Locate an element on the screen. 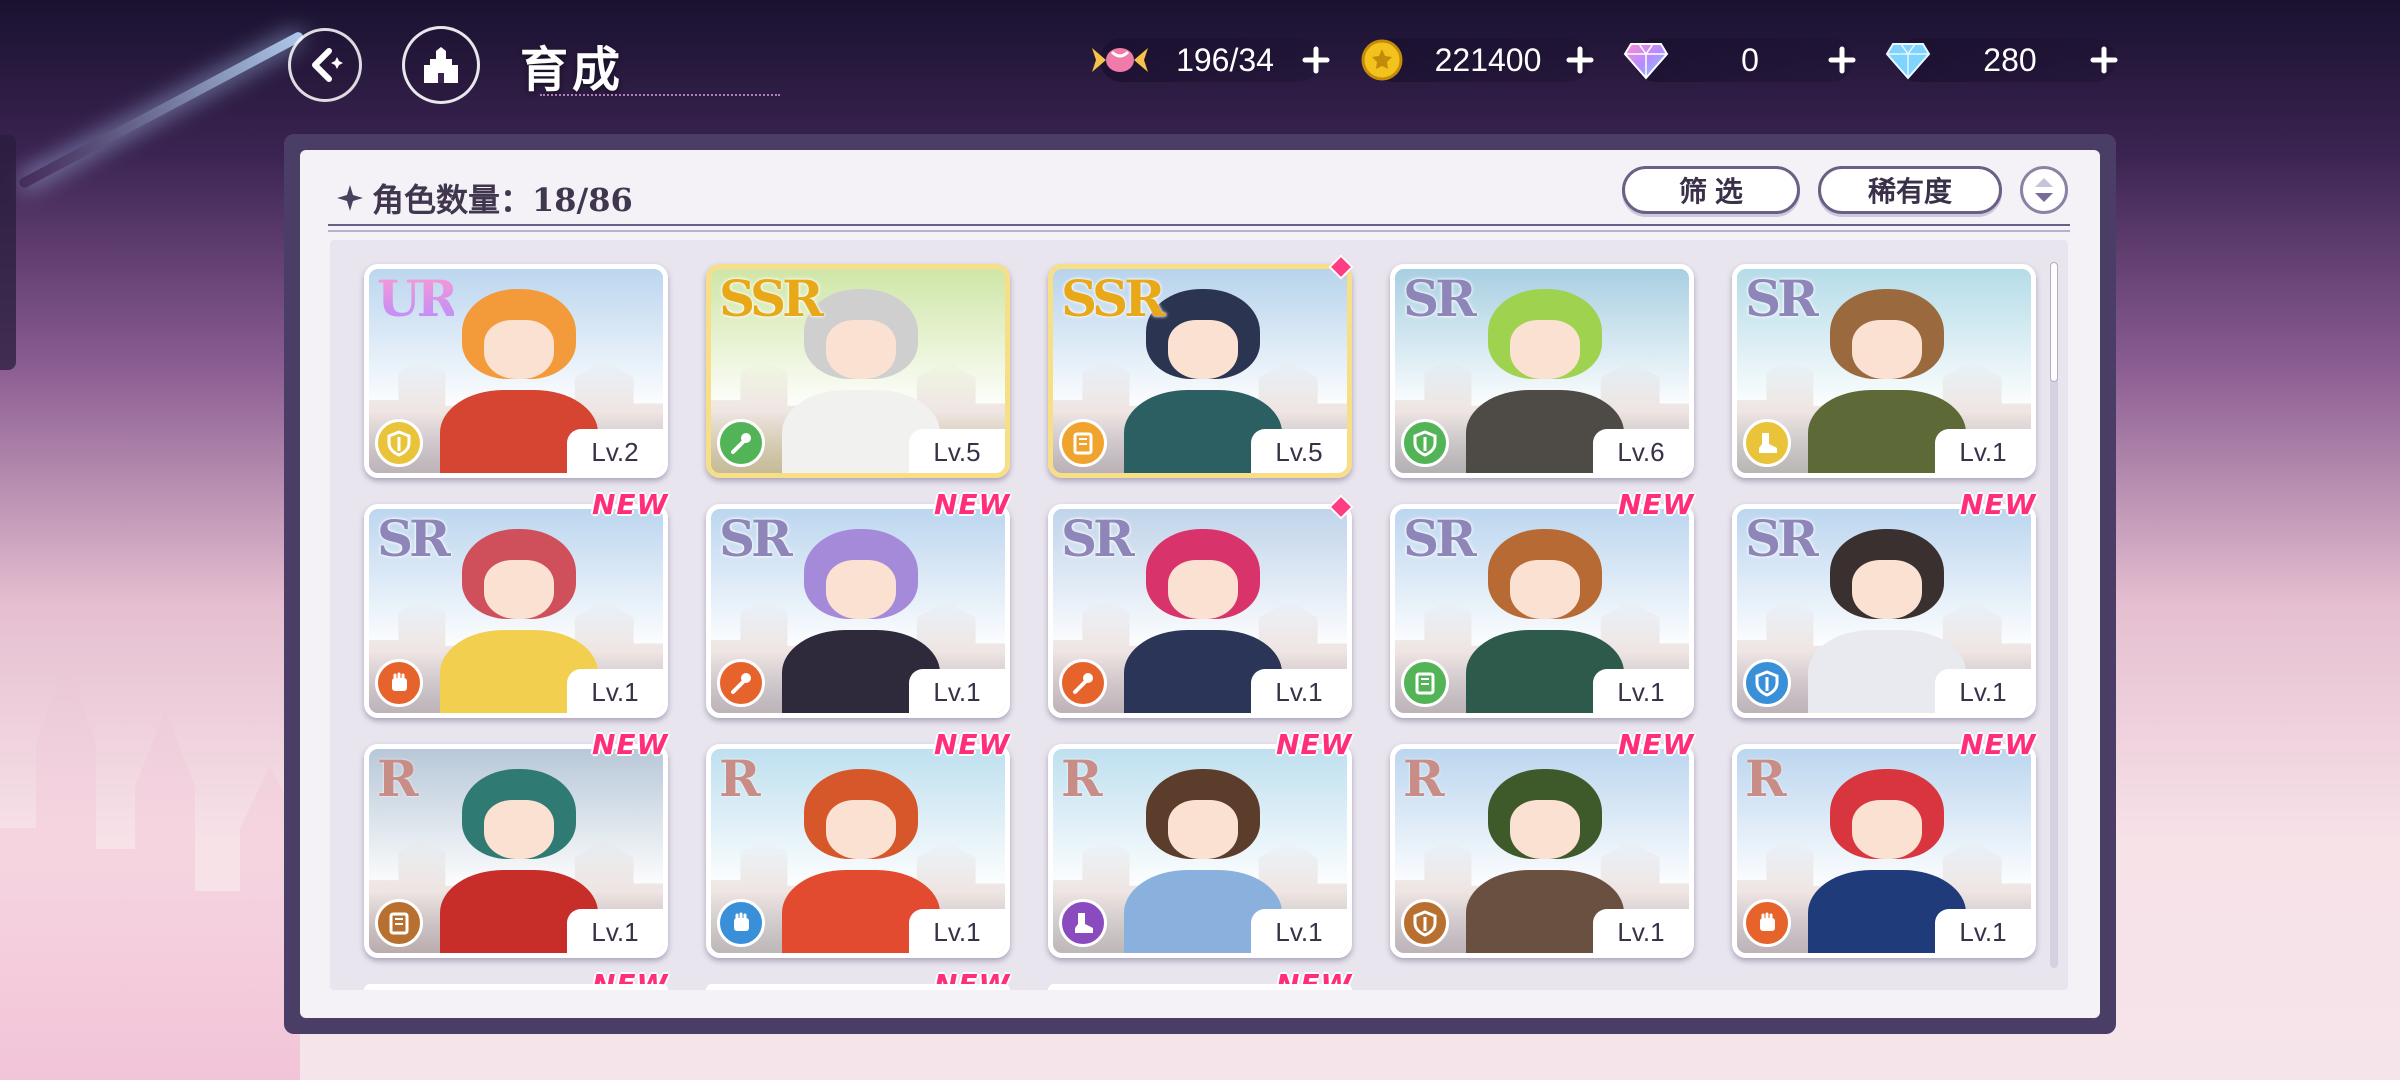  candy-value: 196/34 is located at coordinates (1225, 60).